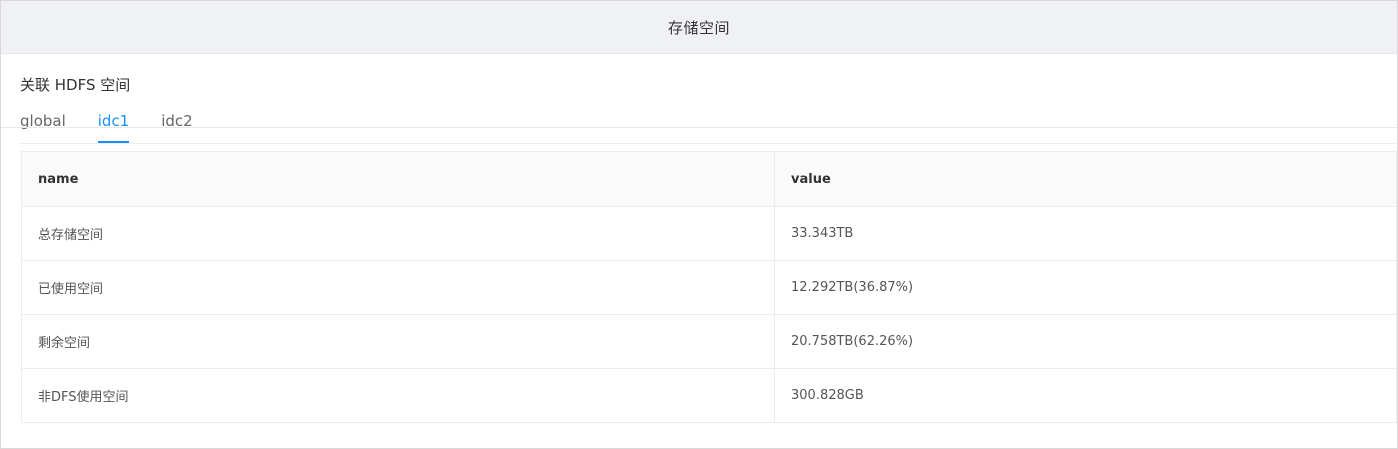 The width and height of the screenshot is (1398, 449). I want to click on table-cell-name: 已使用空间, so click(398, 287).